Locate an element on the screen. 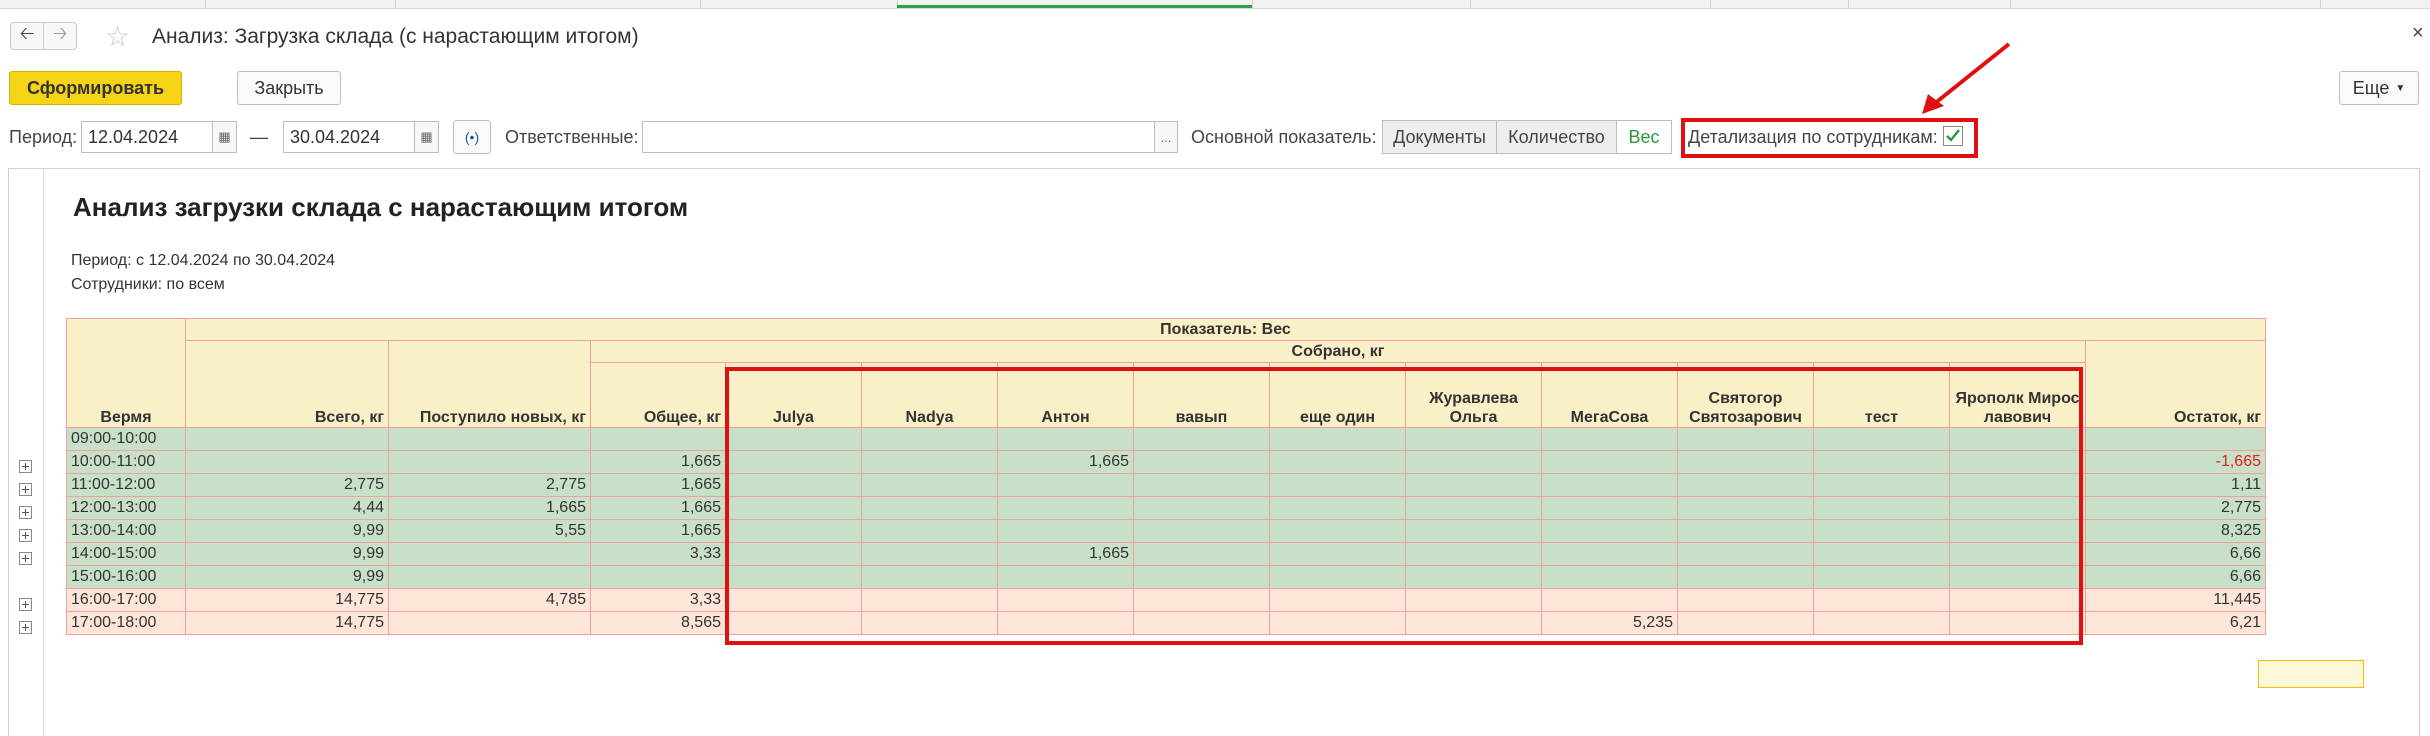 The width and height of the screenshot is (2430, 736). back-button: 🡠 is located at coordinates (27, 36).